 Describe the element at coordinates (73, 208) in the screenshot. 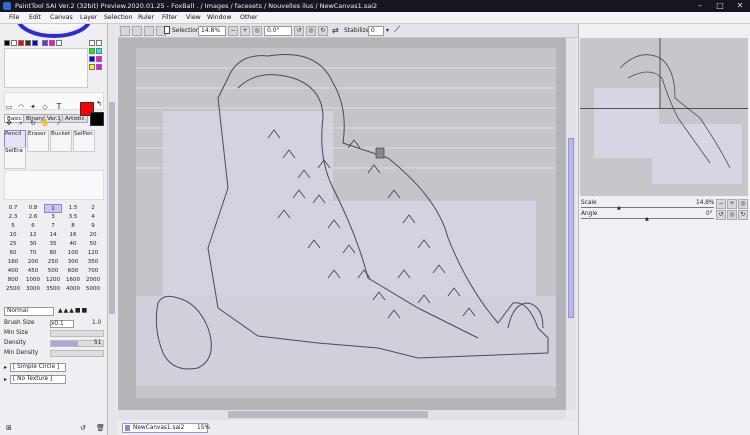

I see `brush-size-option: 1.5` at that location.